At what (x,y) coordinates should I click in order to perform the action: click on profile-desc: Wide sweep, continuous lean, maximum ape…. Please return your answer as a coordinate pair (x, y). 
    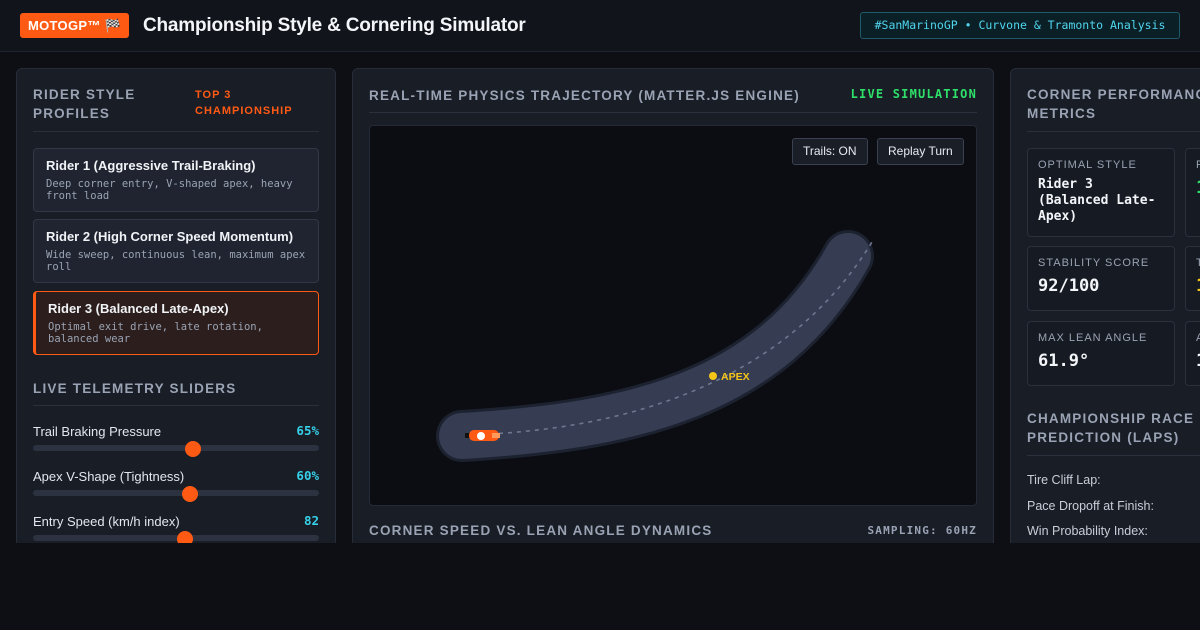
    Looking at the image, I should click on (176, 261).